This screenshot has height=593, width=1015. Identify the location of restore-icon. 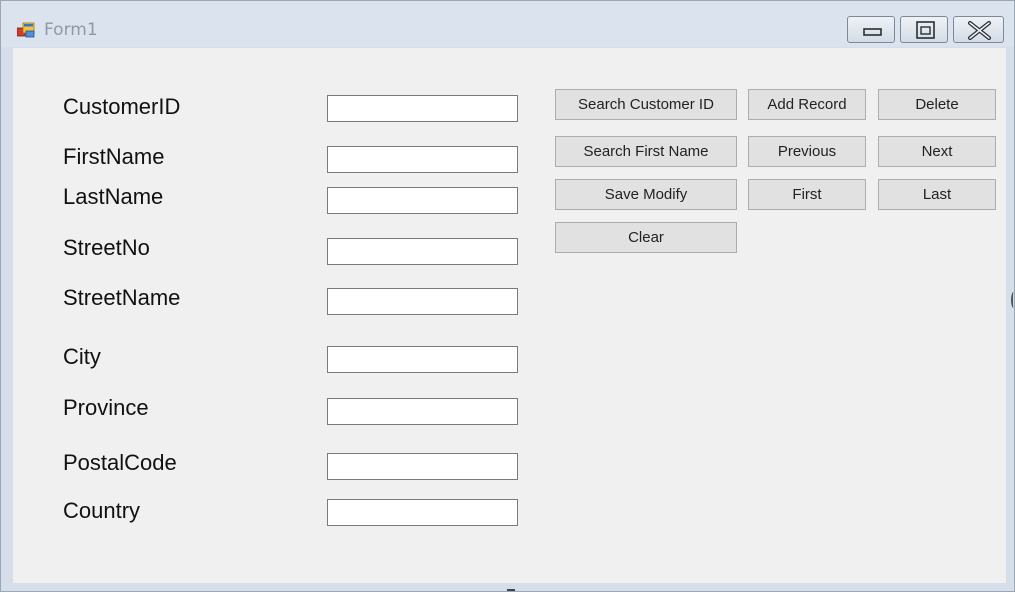
(925, 30).